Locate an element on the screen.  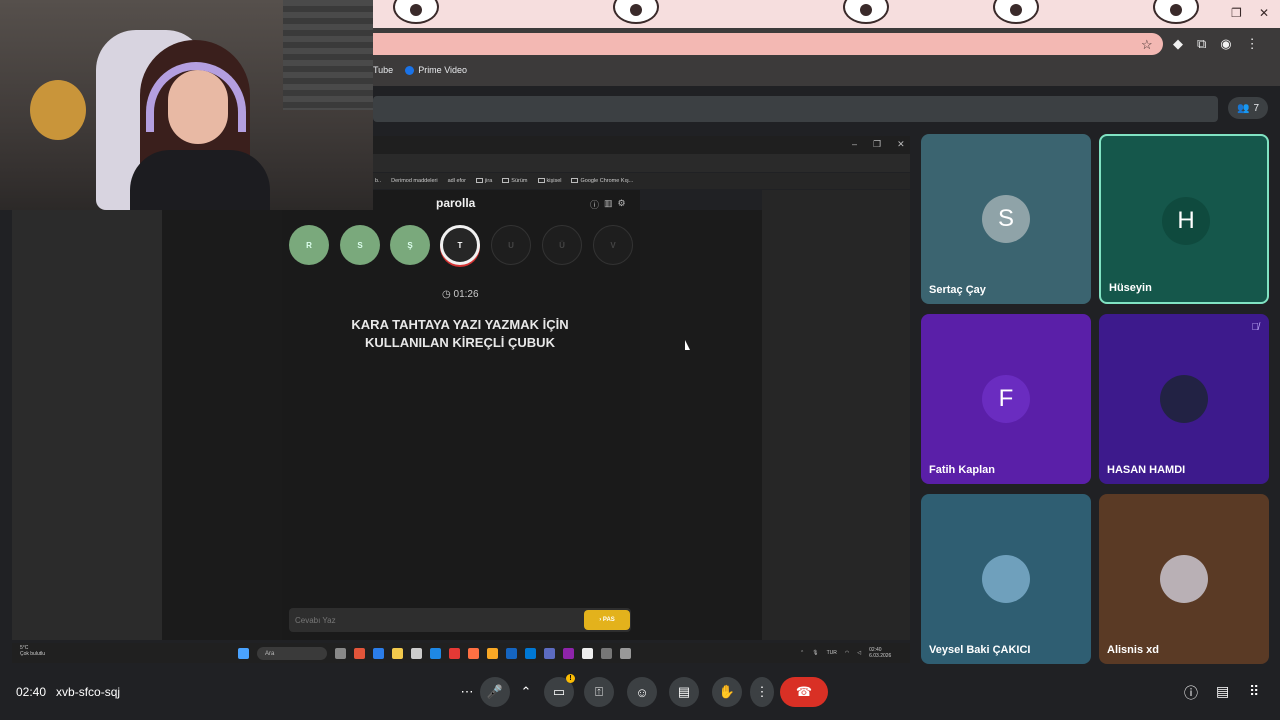
answer-input is located at coordinates (435, 620).